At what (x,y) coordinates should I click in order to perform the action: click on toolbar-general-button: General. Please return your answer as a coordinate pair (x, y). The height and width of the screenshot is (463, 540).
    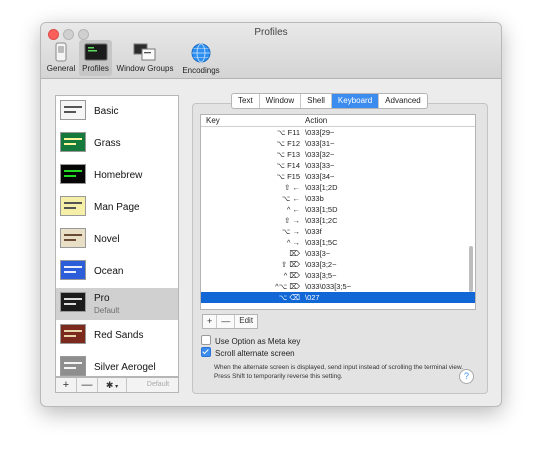
    Looking at the image, I should click on (61, 58).